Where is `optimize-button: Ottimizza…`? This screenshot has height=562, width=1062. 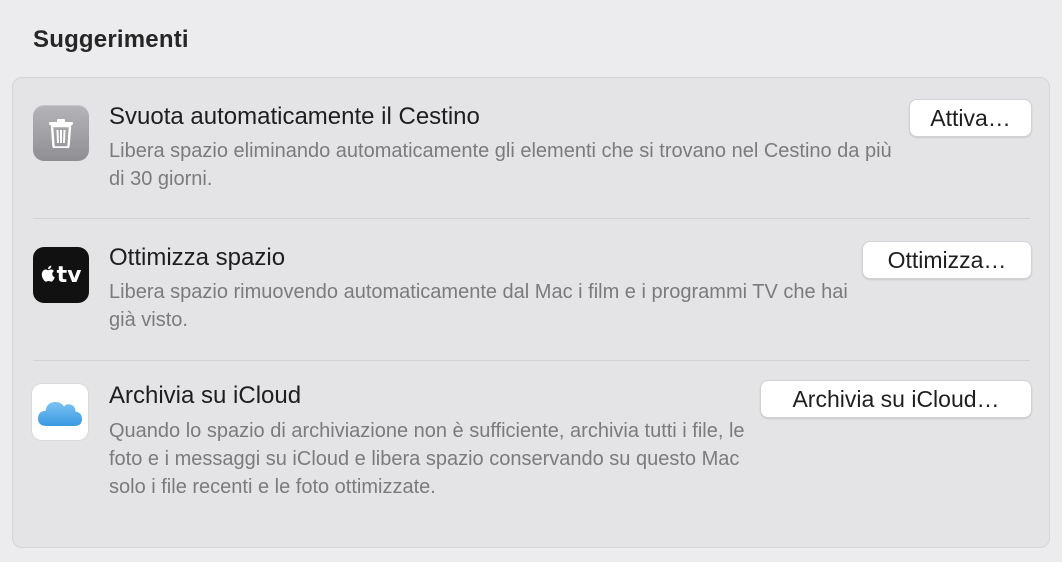
optimize-button: Ottimizza… is located at coordinates (947, 260).